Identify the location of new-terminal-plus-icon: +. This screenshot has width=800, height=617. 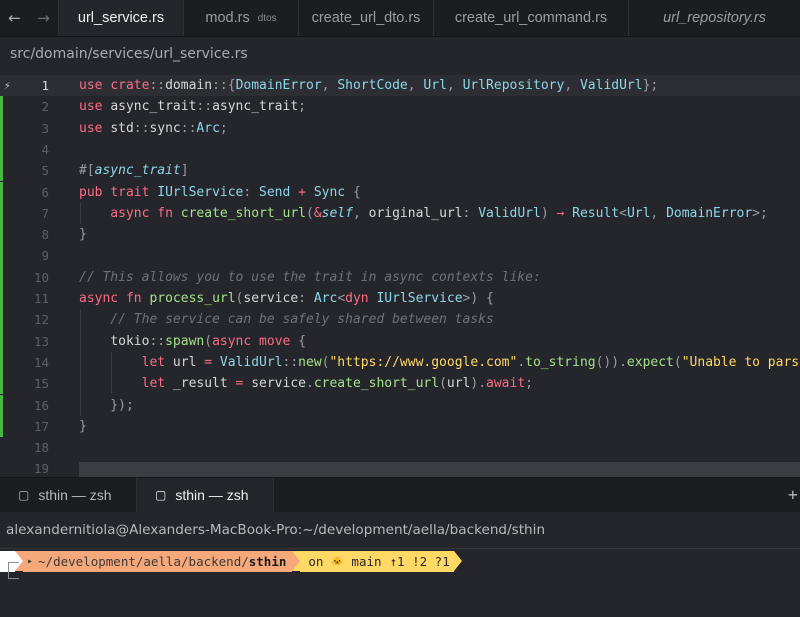
(794, 495).